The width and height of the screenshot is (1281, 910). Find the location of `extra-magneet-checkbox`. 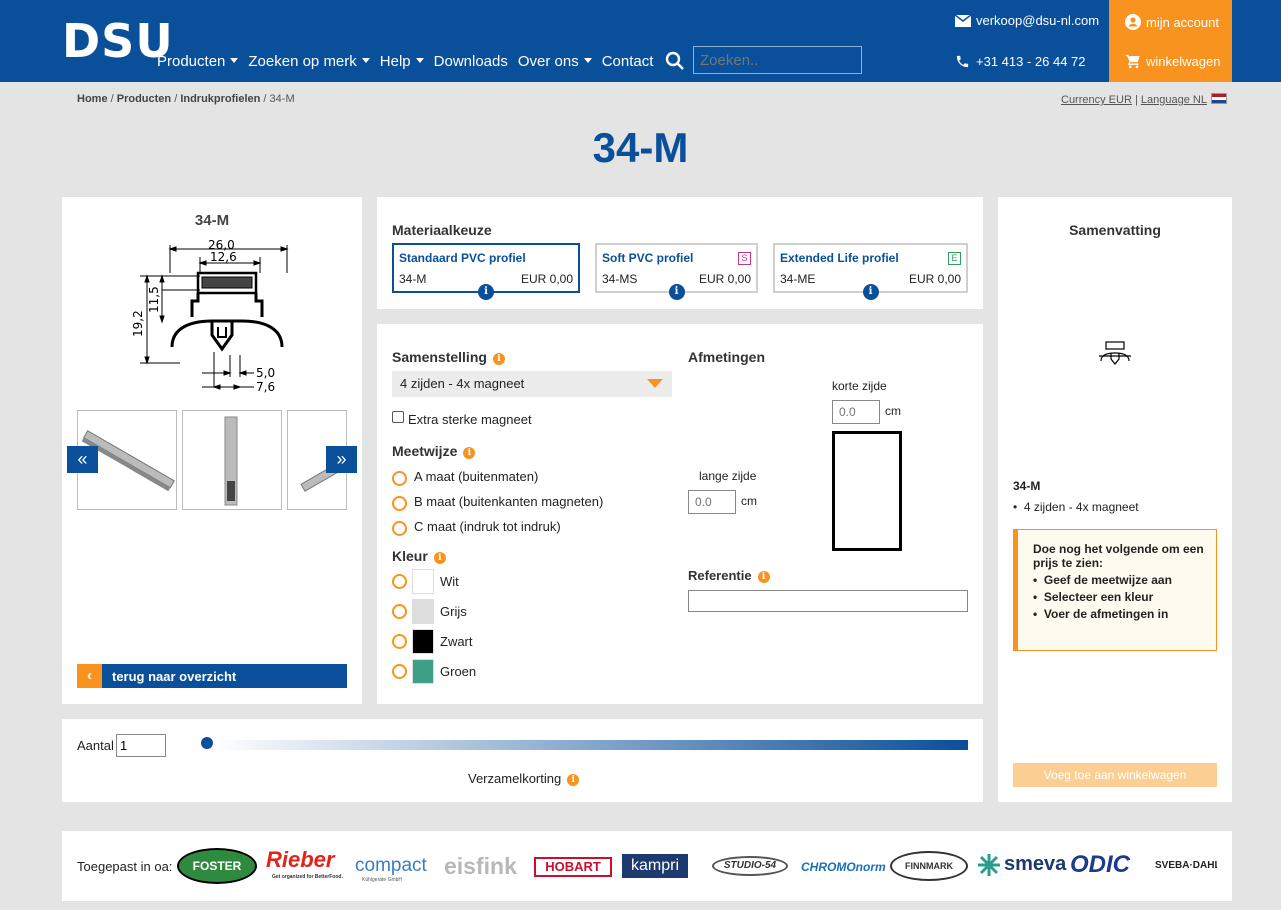

extra-magneet-checkbox is located at coordinates (398, 417).